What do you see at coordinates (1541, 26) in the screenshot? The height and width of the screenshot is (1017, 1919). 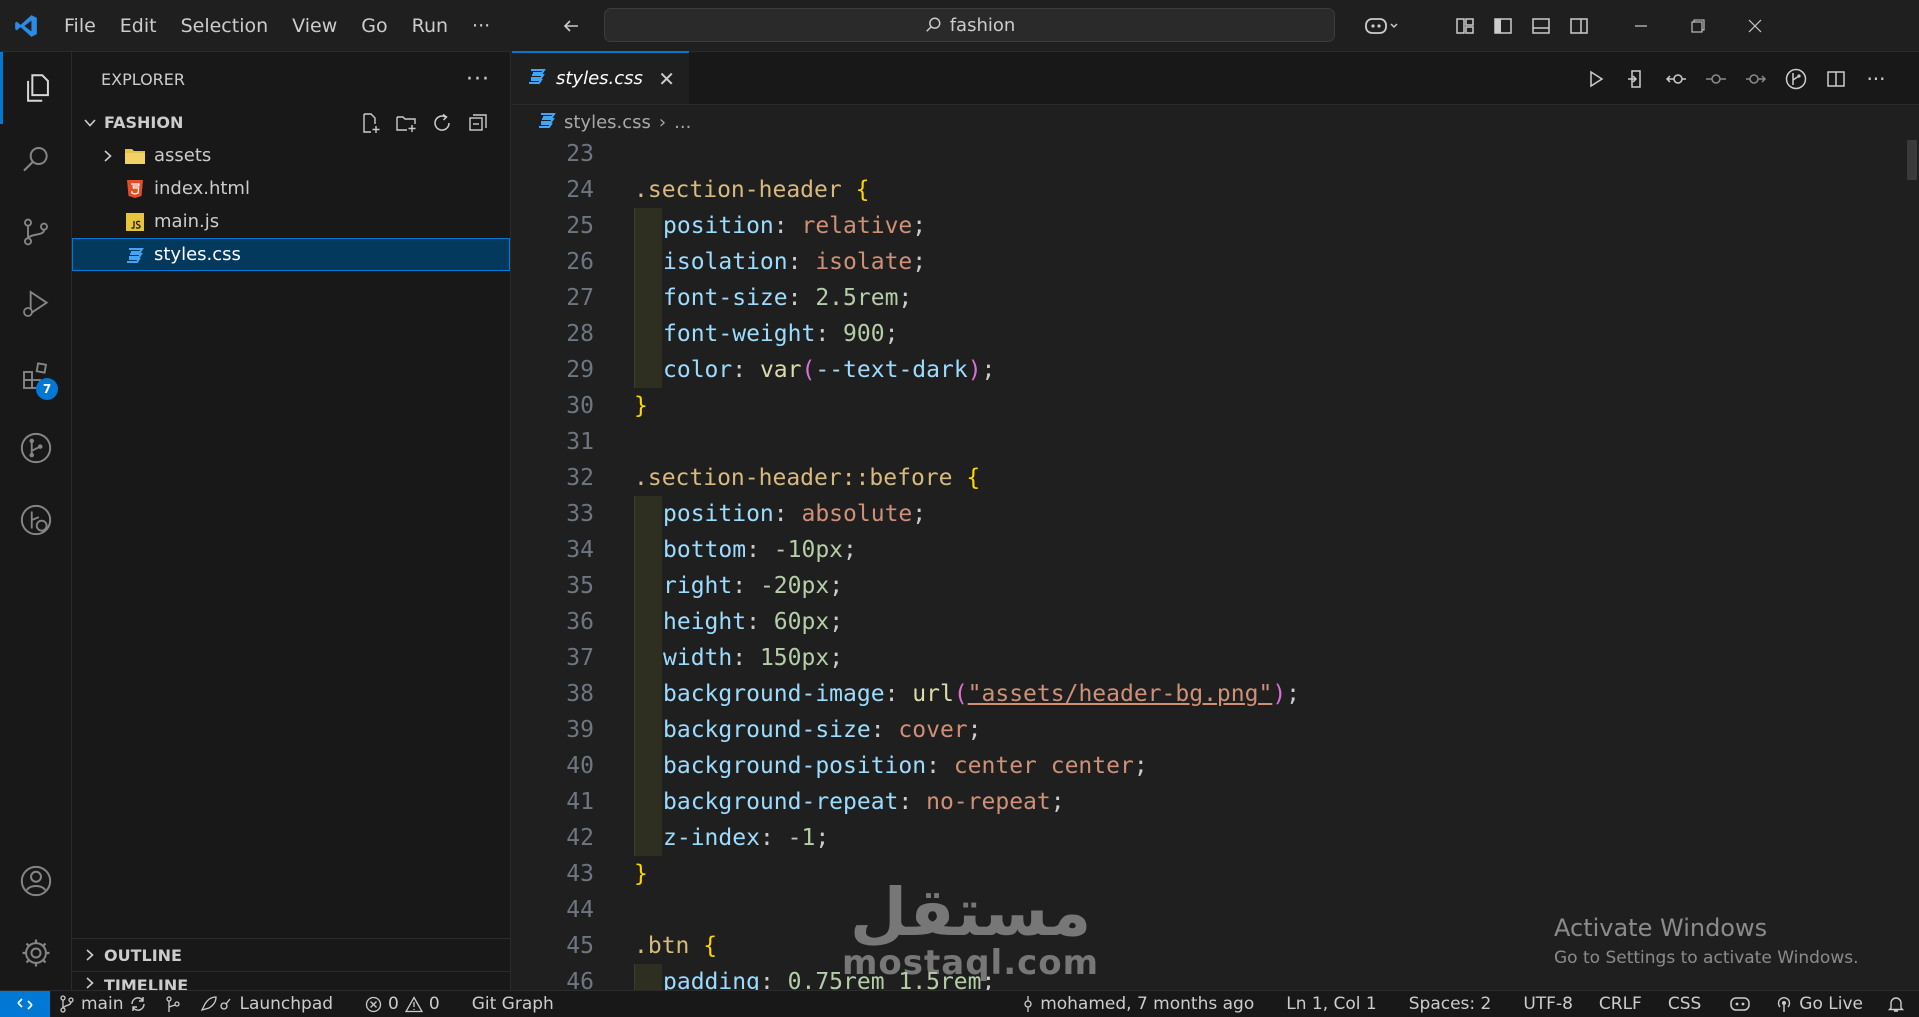 I see `toggle-panel-icon` at bounding box center [1541, 26].